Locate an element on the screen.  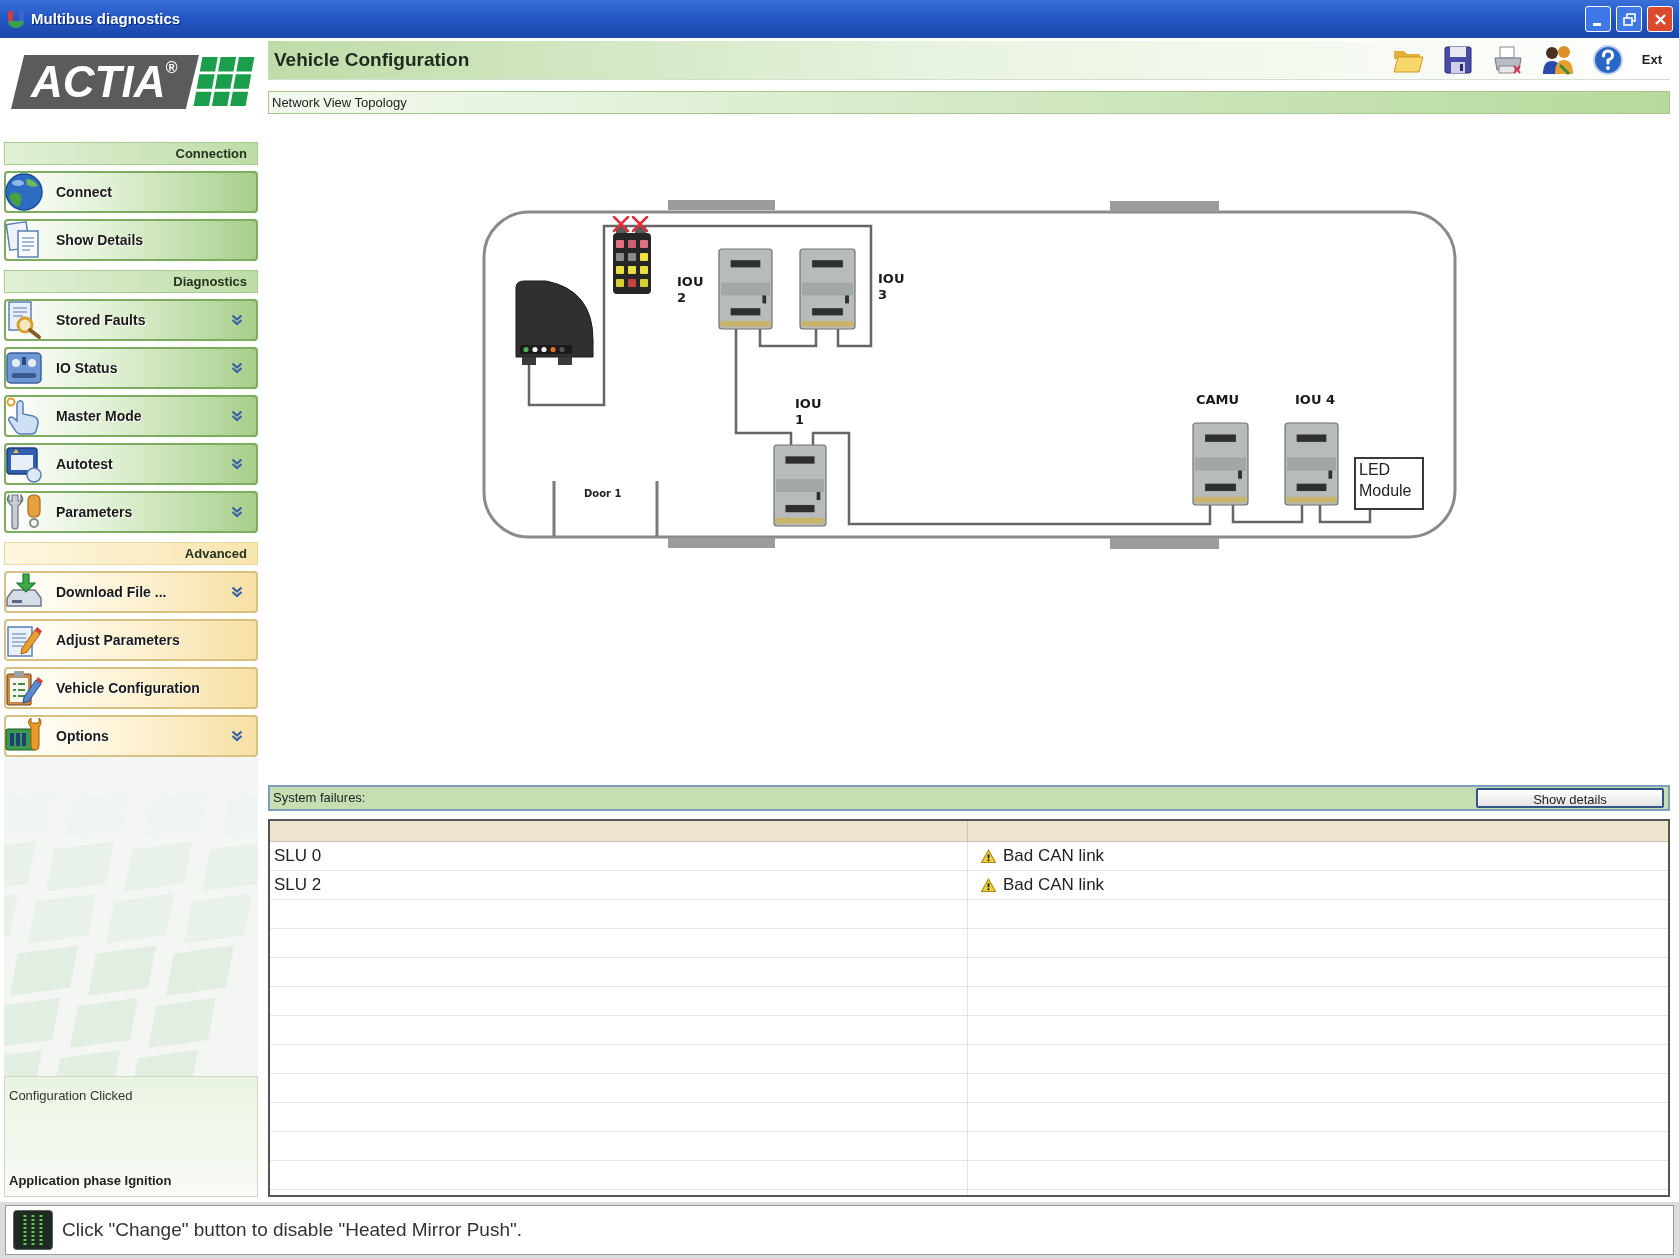
sidebar-menu-button: Parameters is located at coordinates (131, 512).